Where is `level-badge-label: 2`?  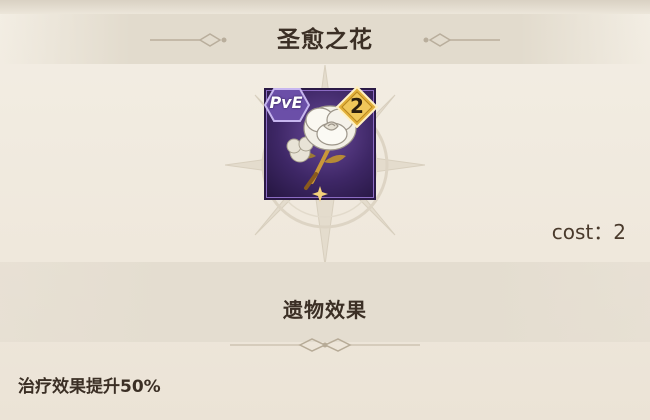 level-badge-label: 2 is located at coordinates (357, 106).